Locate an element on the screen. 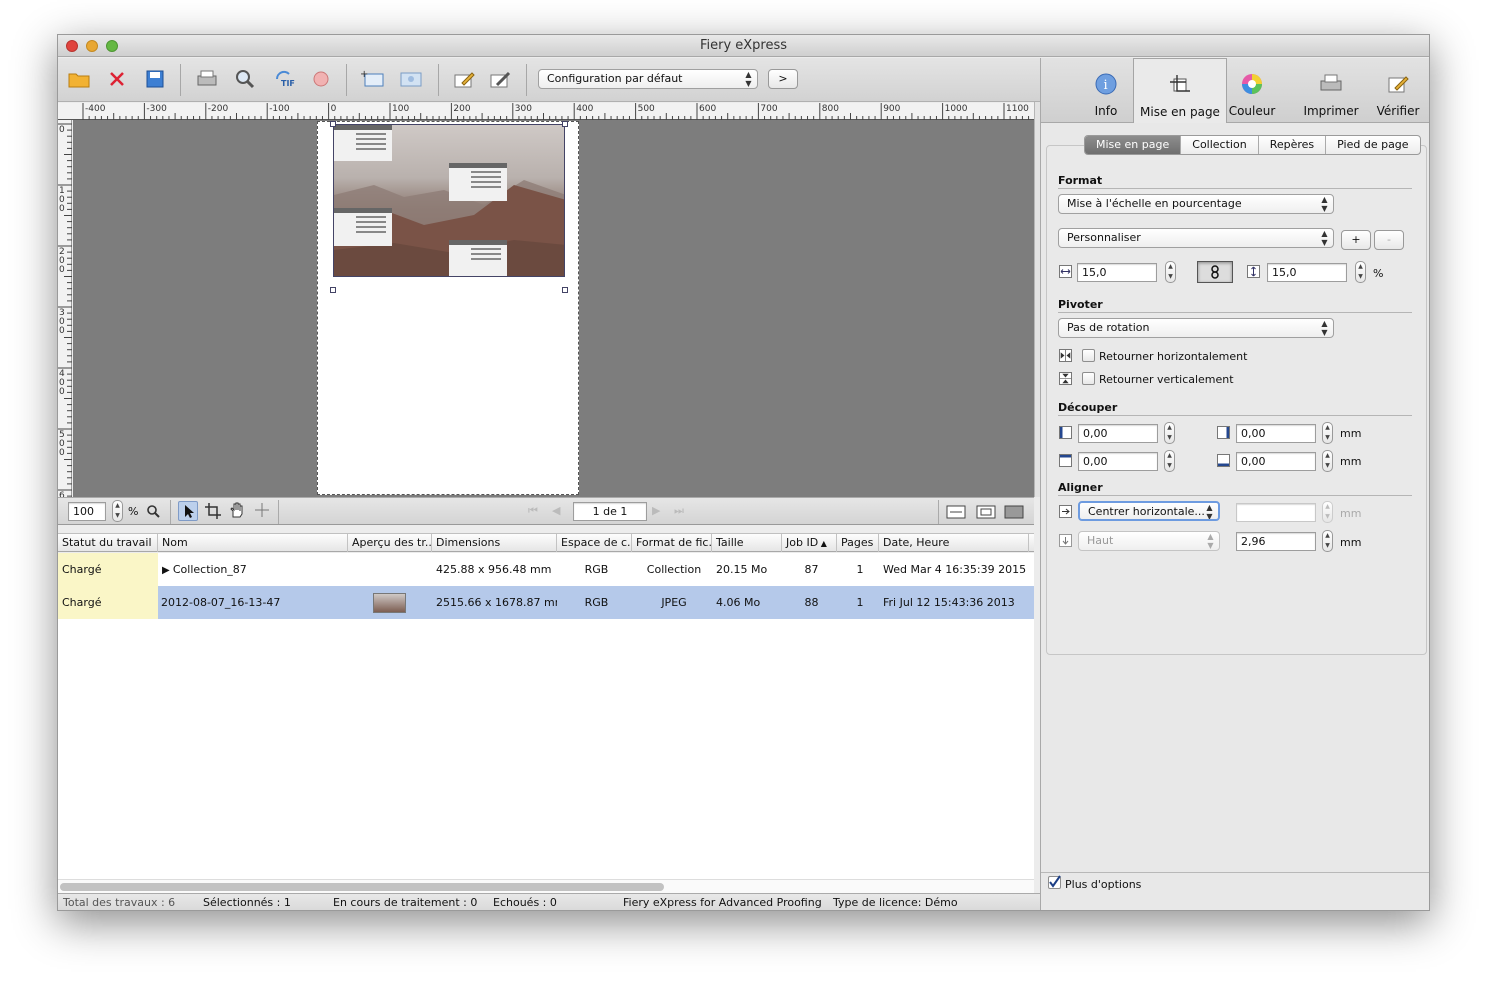  tool-button is located at coordinates (501, 79).